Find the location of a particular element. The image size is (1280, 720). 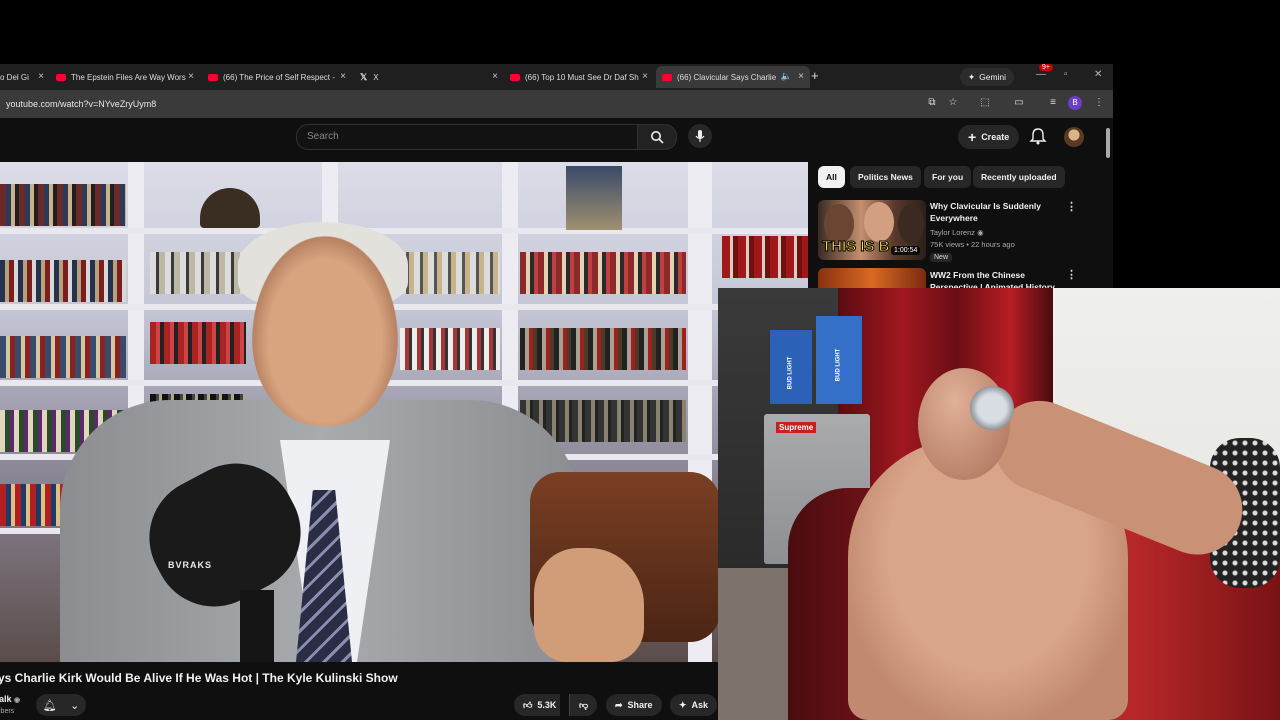

youtube-header: Search + Create is located at coordinates (556, 140).